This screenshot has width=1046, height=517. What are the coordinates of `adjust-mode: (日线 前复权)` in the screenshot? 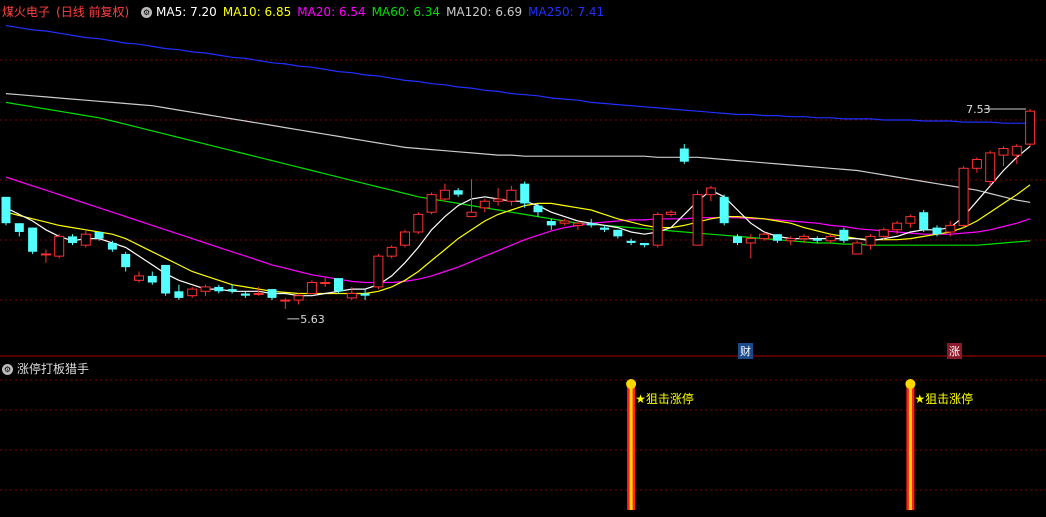 It's located at (93, 12).